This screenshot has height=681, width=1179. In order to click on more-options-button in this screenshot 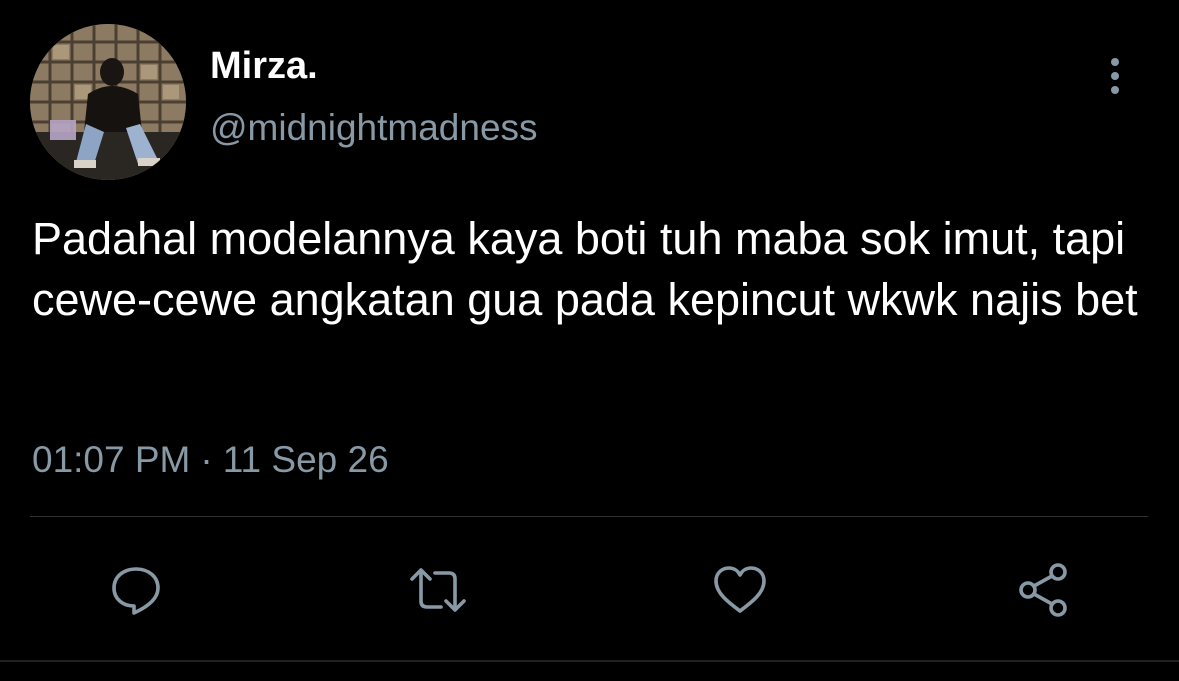, I will do `click(1115, 76)`.